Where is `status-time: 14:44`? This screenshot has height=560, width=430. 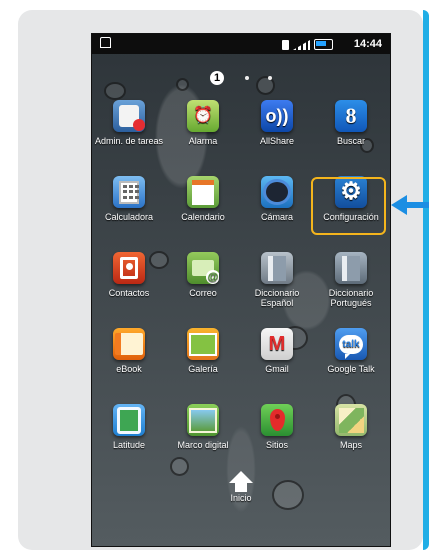
status-time: 14:44 is located at coordinates (367, 44).